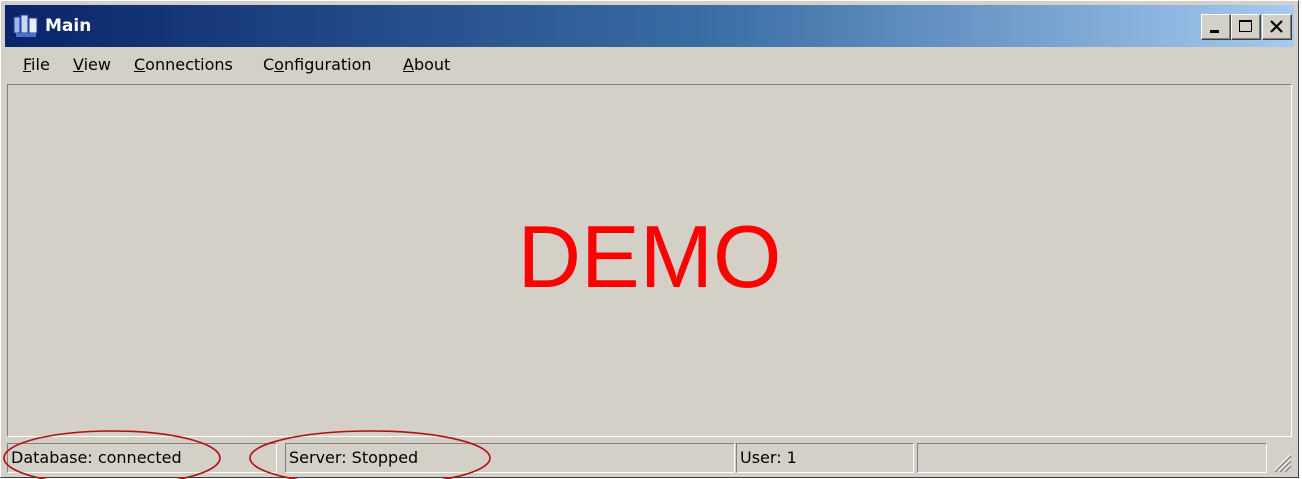 Image resolution: width=1302 pixels, height=479 pixels. What do you see at coordinates (1214, 31) in the screenshot?
I see `minimize-icon` at bounding box center [1214, 31].